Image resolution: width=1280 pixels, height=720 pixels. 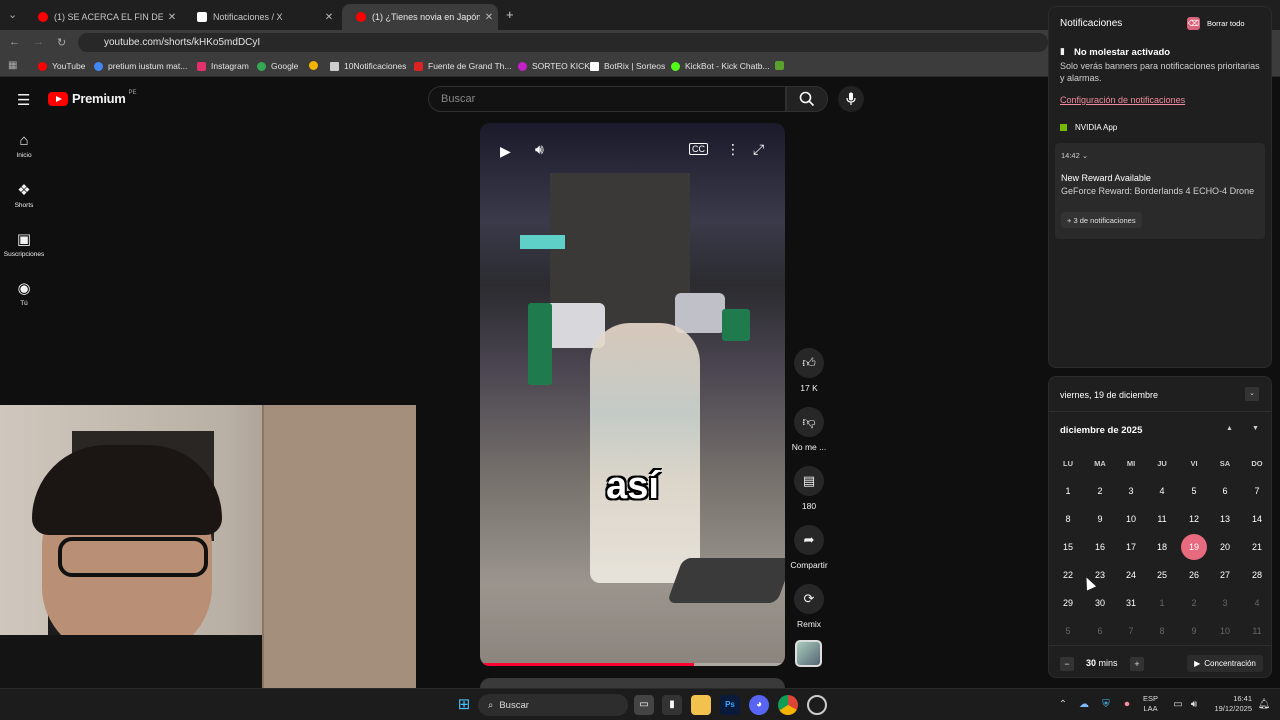 What do you see at coordinates (24, 195) in the screenshot?
I see `nav-shorts: ❖ Shorts` at bounding box center [24, 195].